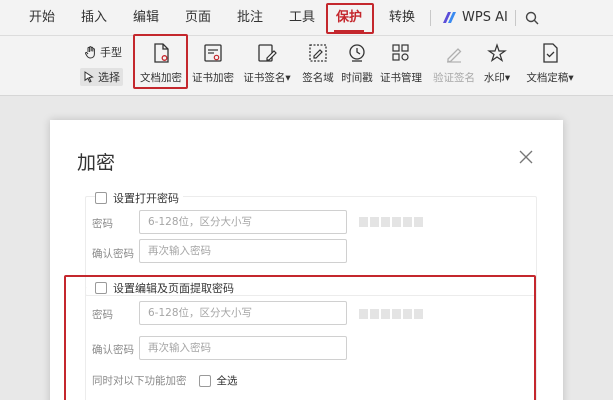 Image resolution: width=613 pixels, height=400 pixels. What do you see at coordinates (391, 222) in the screenshot?
I see `open-password-strength` at bounding box center [391, 222].